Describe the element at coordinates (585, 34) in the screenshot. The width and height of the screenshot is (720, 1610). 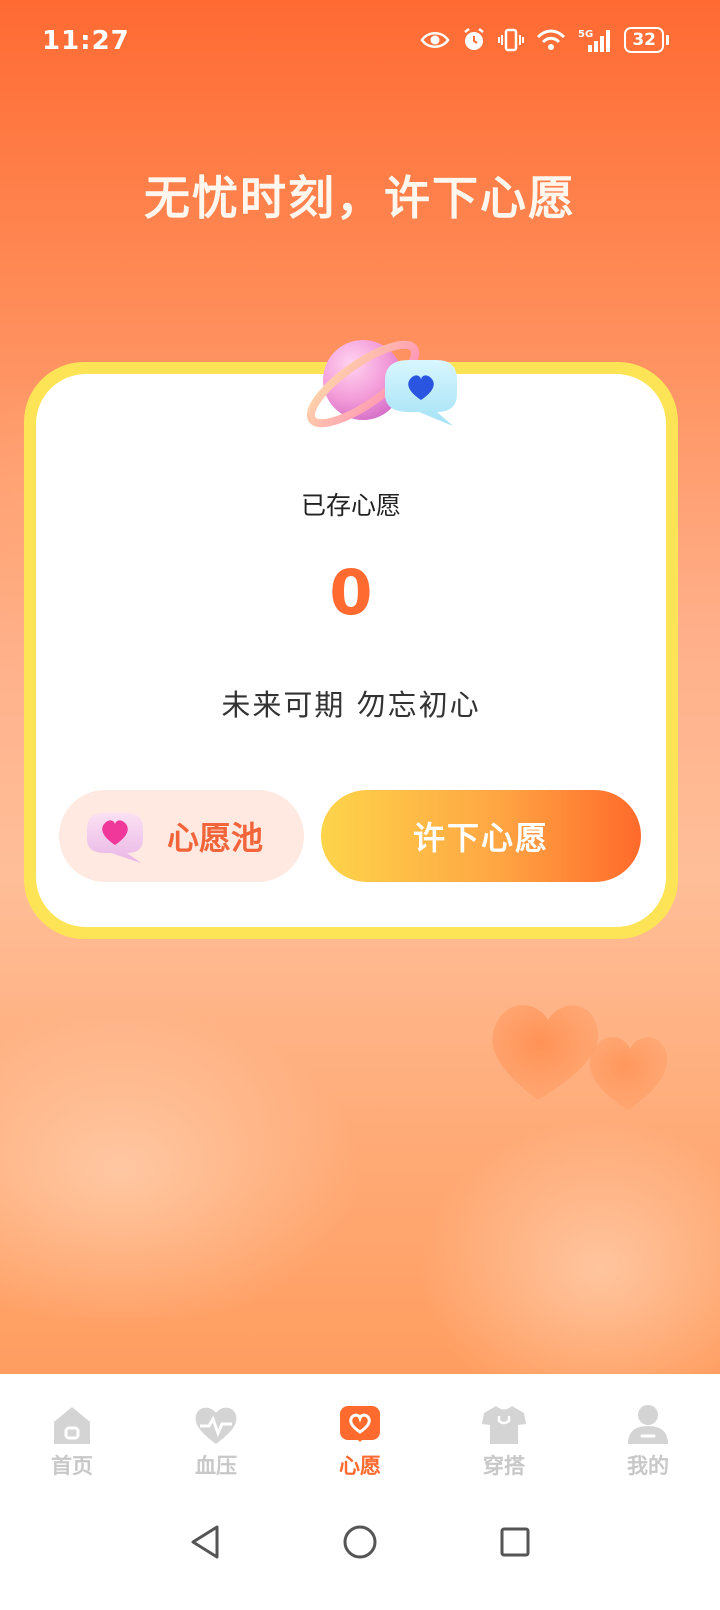
I see `svg-text: 5G` at that location.